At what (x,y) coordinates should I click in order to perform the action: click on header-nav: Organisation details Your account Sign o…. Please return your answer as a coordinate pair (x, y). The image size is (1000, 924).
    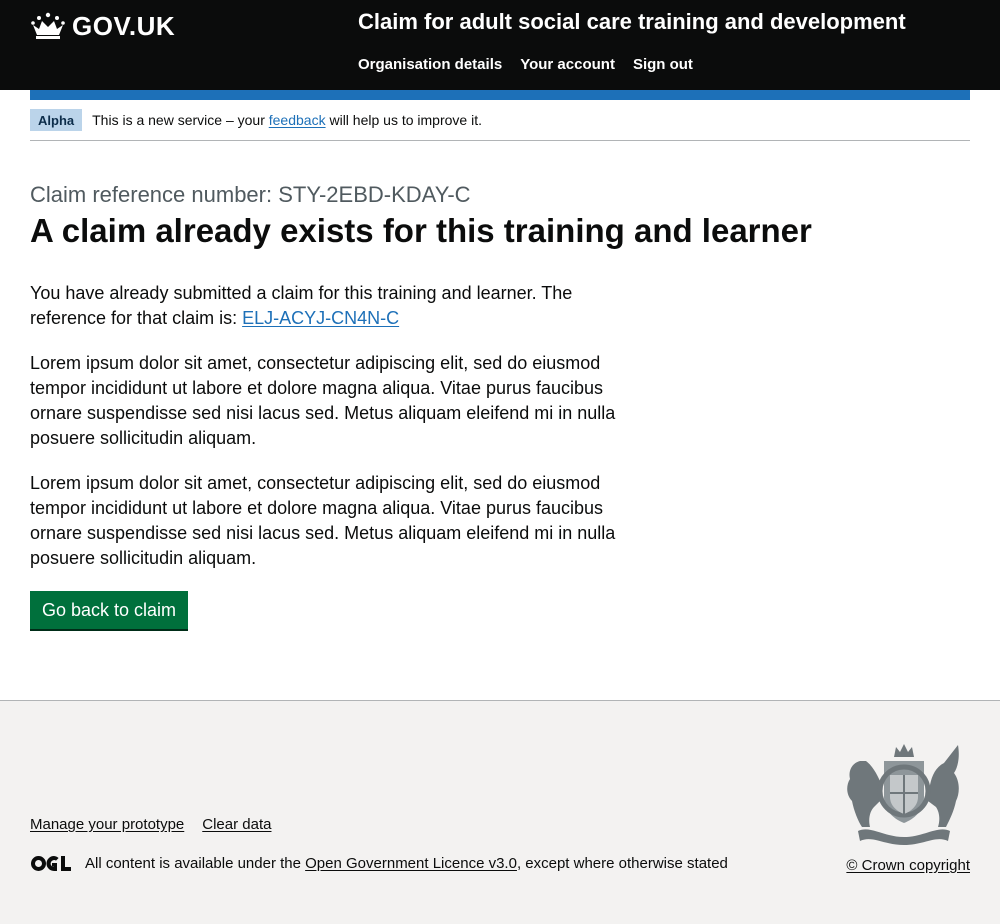
    Looking at the image, I should click on (525, 64).